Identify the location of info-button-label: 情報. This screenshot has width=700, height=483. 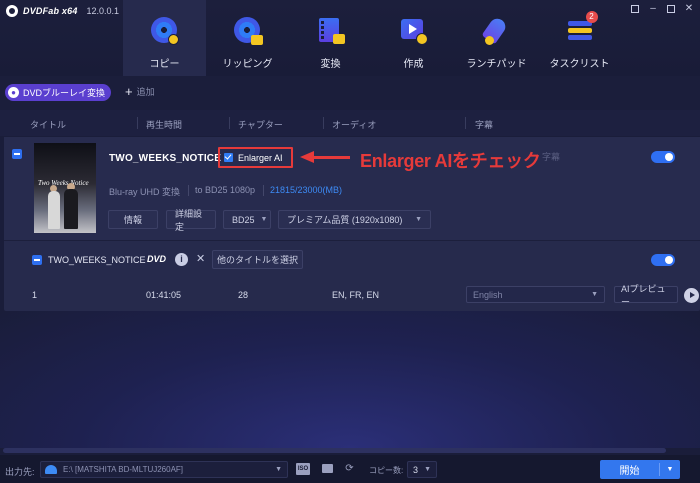
(132, 220).